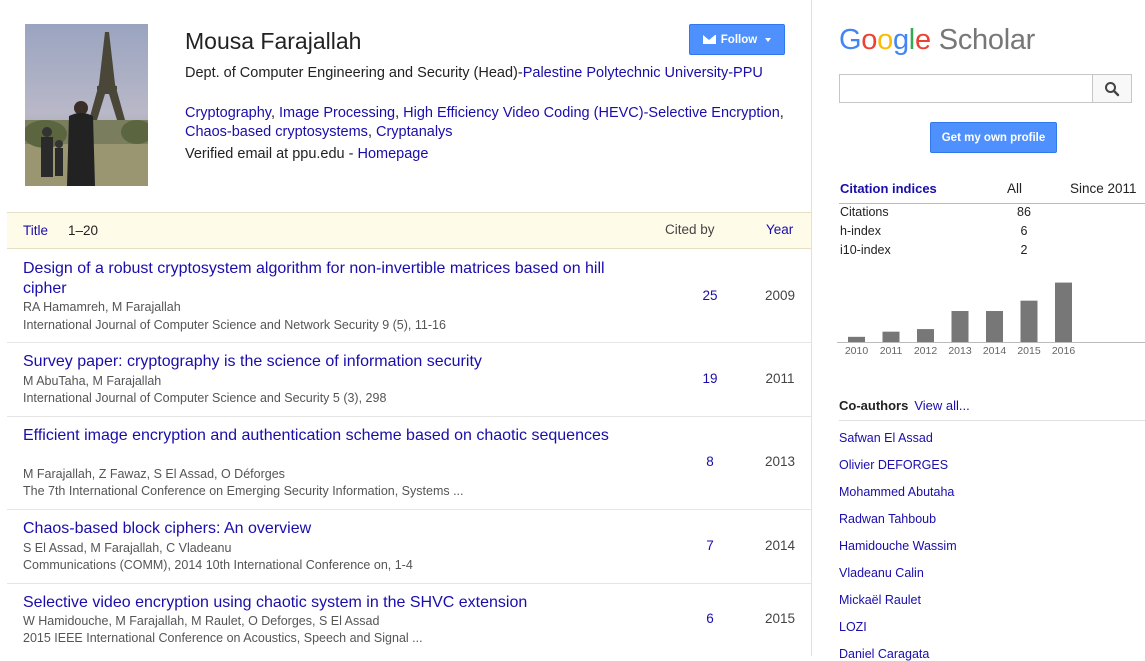  I want to click on citation-row-all: 2, so click(1024, 250).